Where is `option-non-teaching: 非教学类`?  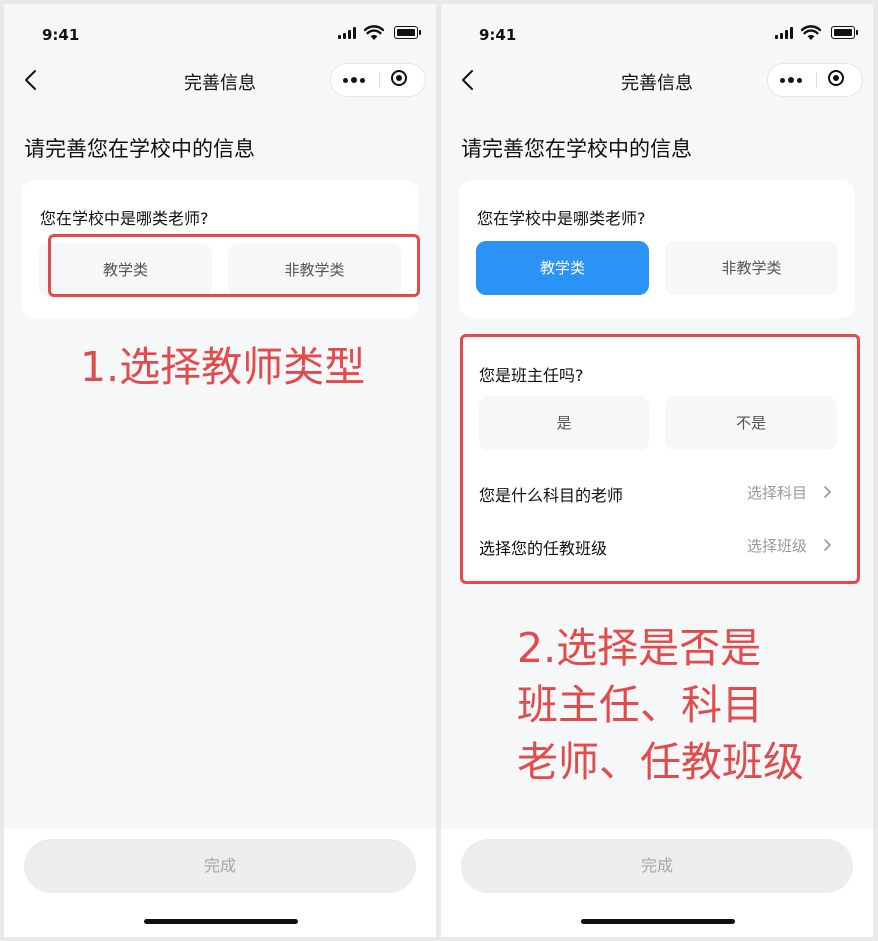
option-non-teaching: 非教学类 is located at coordinates (751, 268).